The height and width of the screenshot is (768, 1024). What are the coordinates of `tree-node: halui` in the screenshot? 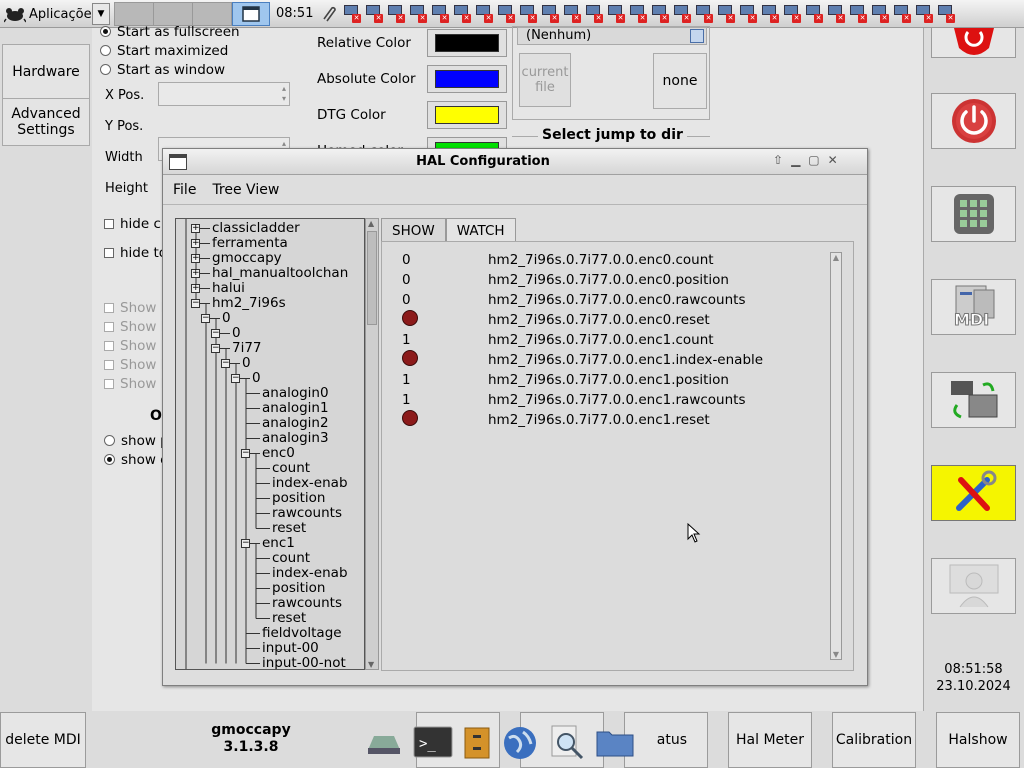 It's located at (228, 288).